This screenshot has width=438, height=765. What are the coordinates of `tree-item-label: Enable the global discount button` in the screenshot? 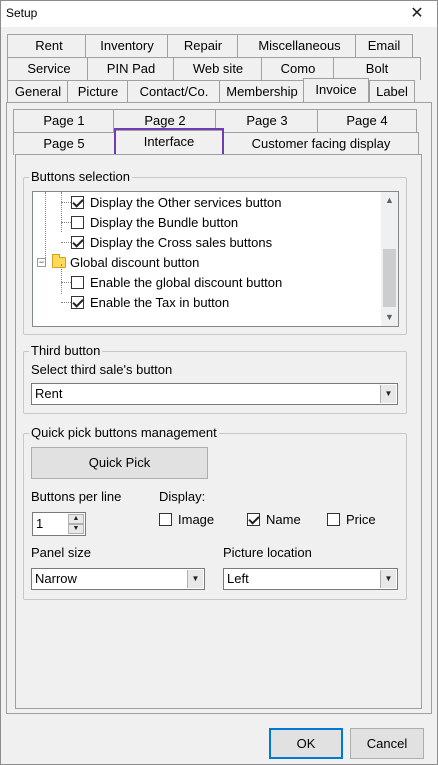 It's located at (186, 282).